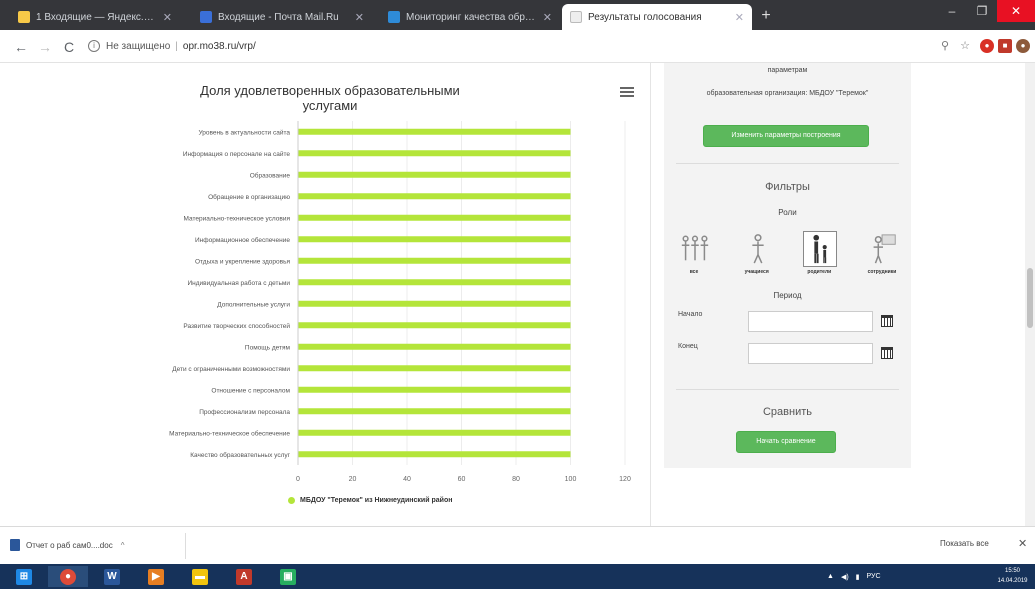 This screenshot has width=1035, height=589. What do you see at coordinates (945, 46) in the screenshot?
I see `zoom-icon: ⚲` at bounding box center [945, 46].